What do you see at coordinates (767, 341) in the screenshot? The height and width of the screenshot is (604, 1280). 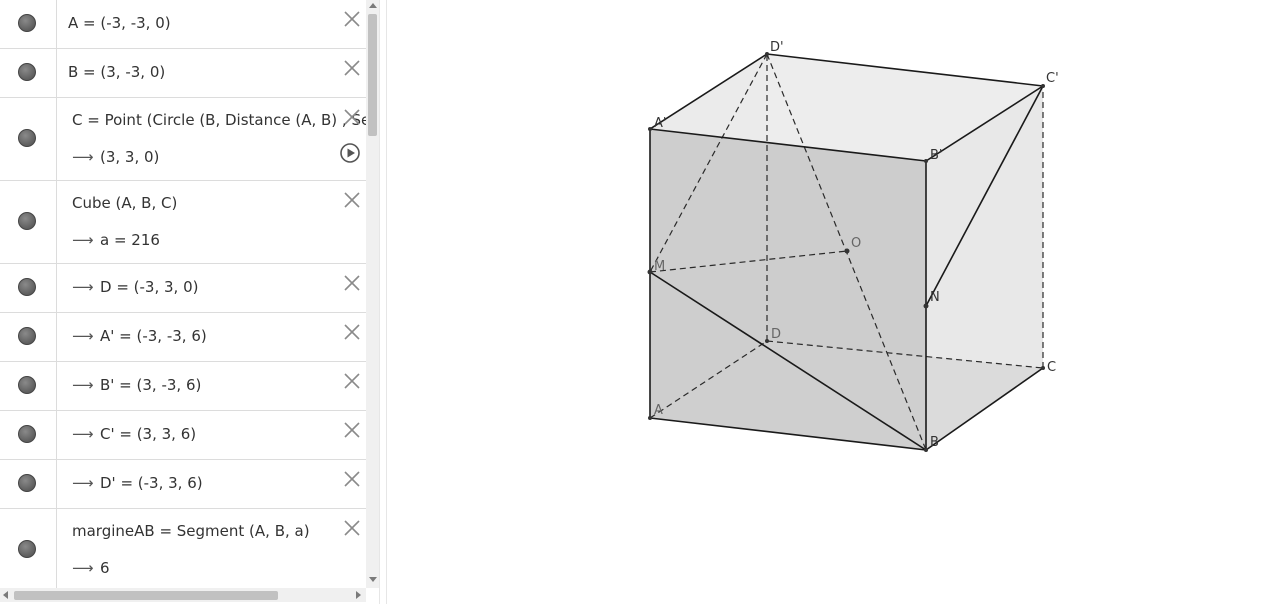 I see `point-D` at bounding box center [767, 341].